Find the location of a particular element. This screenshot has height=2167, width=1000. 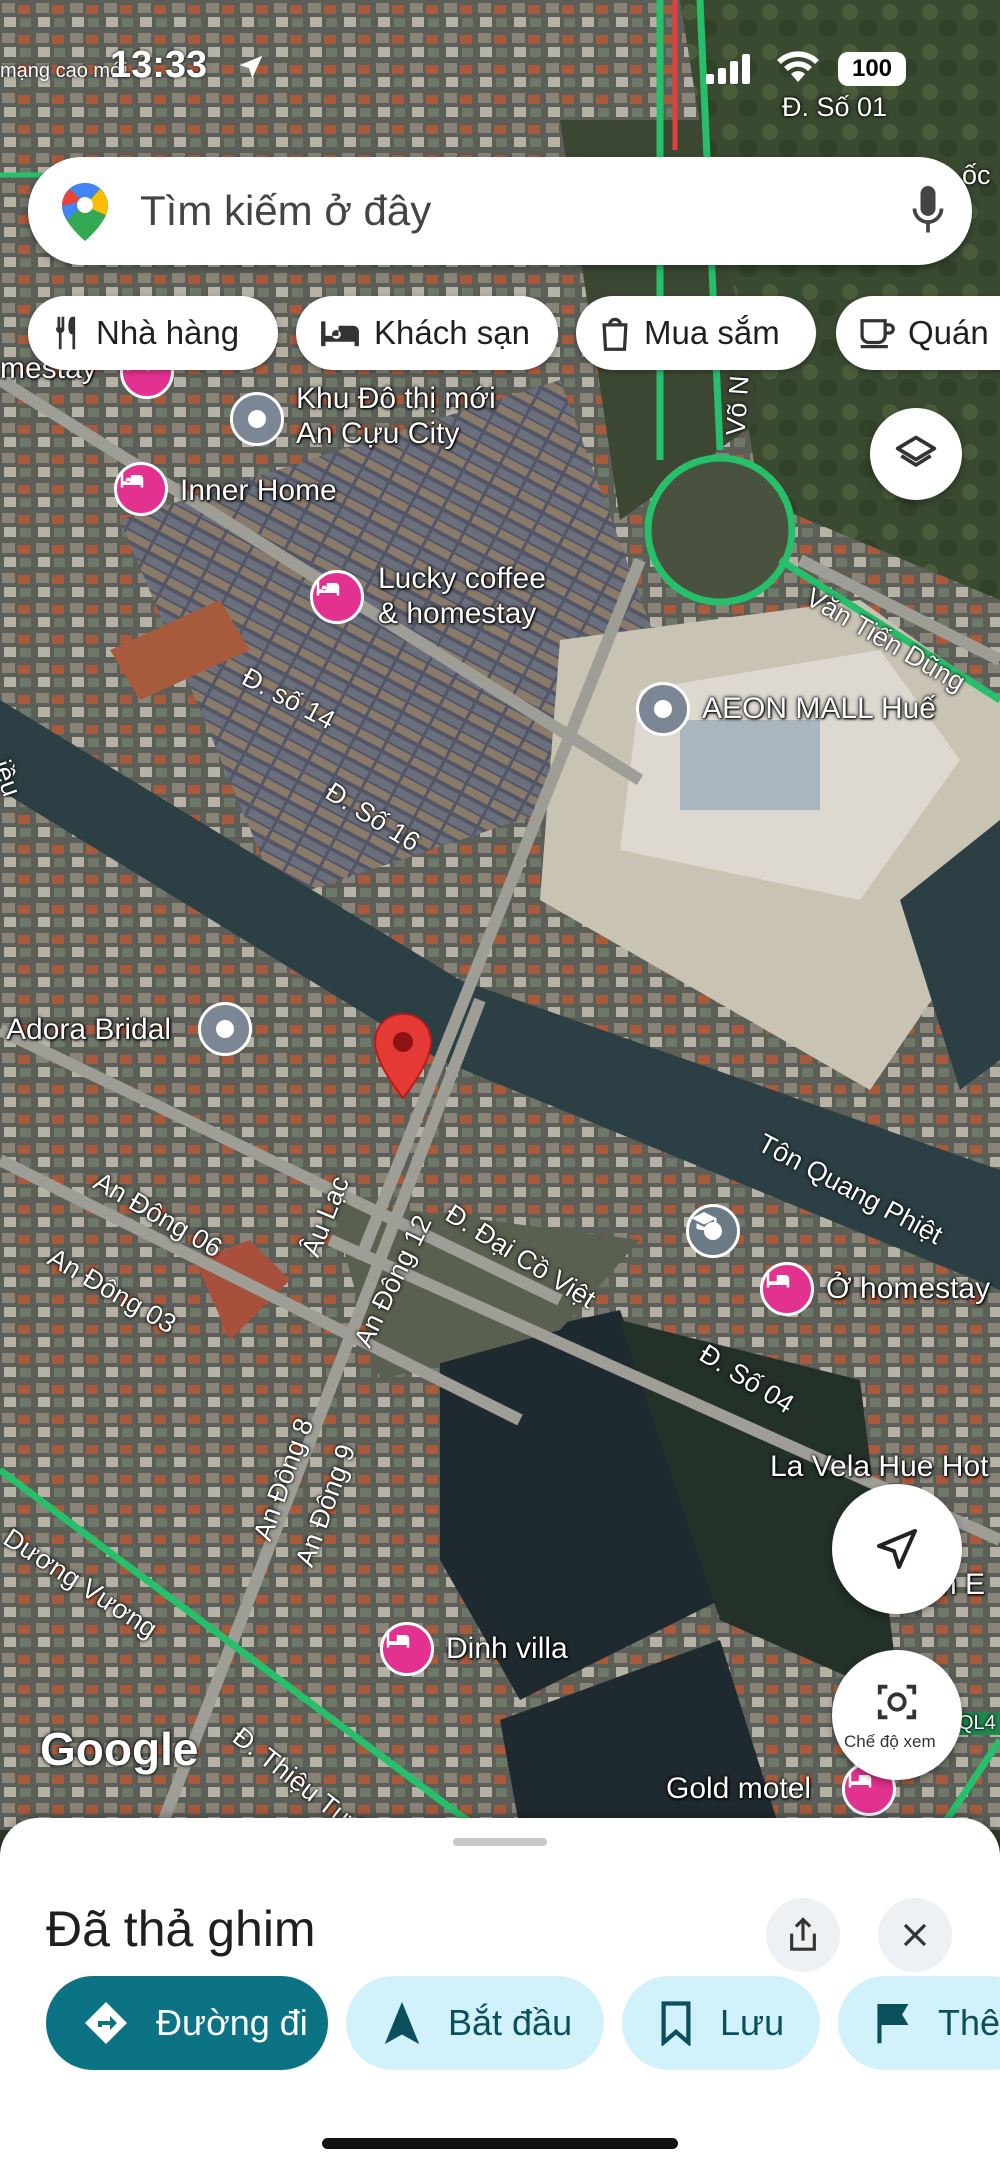

directions-label: Đường đi is located at coordinates (232, 2022).